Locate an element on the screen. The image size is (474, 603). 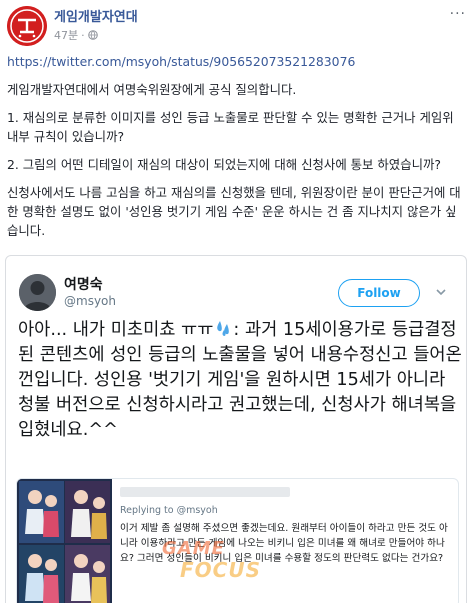
tweet-text-start: 아아... 내가 미초미쵸 ㅠㅠ is located at coordinates (116, 330).